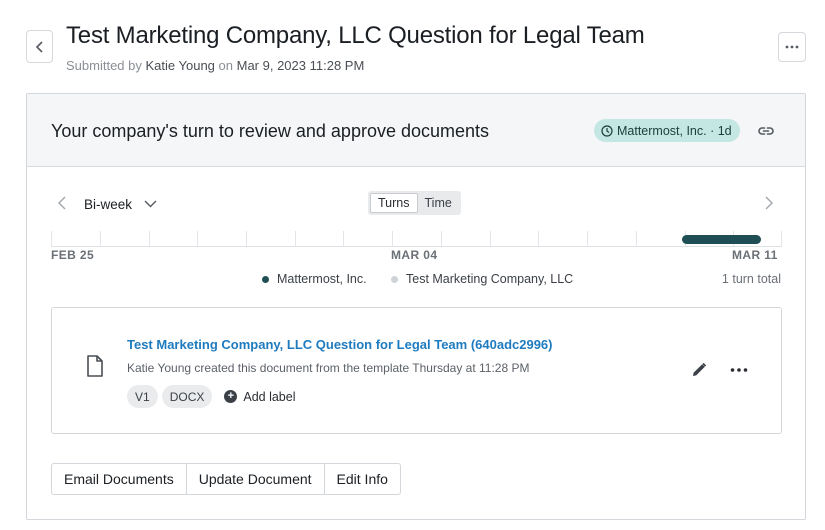 The height and width of the screenshot is (530, 825). What do you see at coordinates (142, 396) in the screenshot?
I see `tag-version: V1` at bounding box center [142, 396].